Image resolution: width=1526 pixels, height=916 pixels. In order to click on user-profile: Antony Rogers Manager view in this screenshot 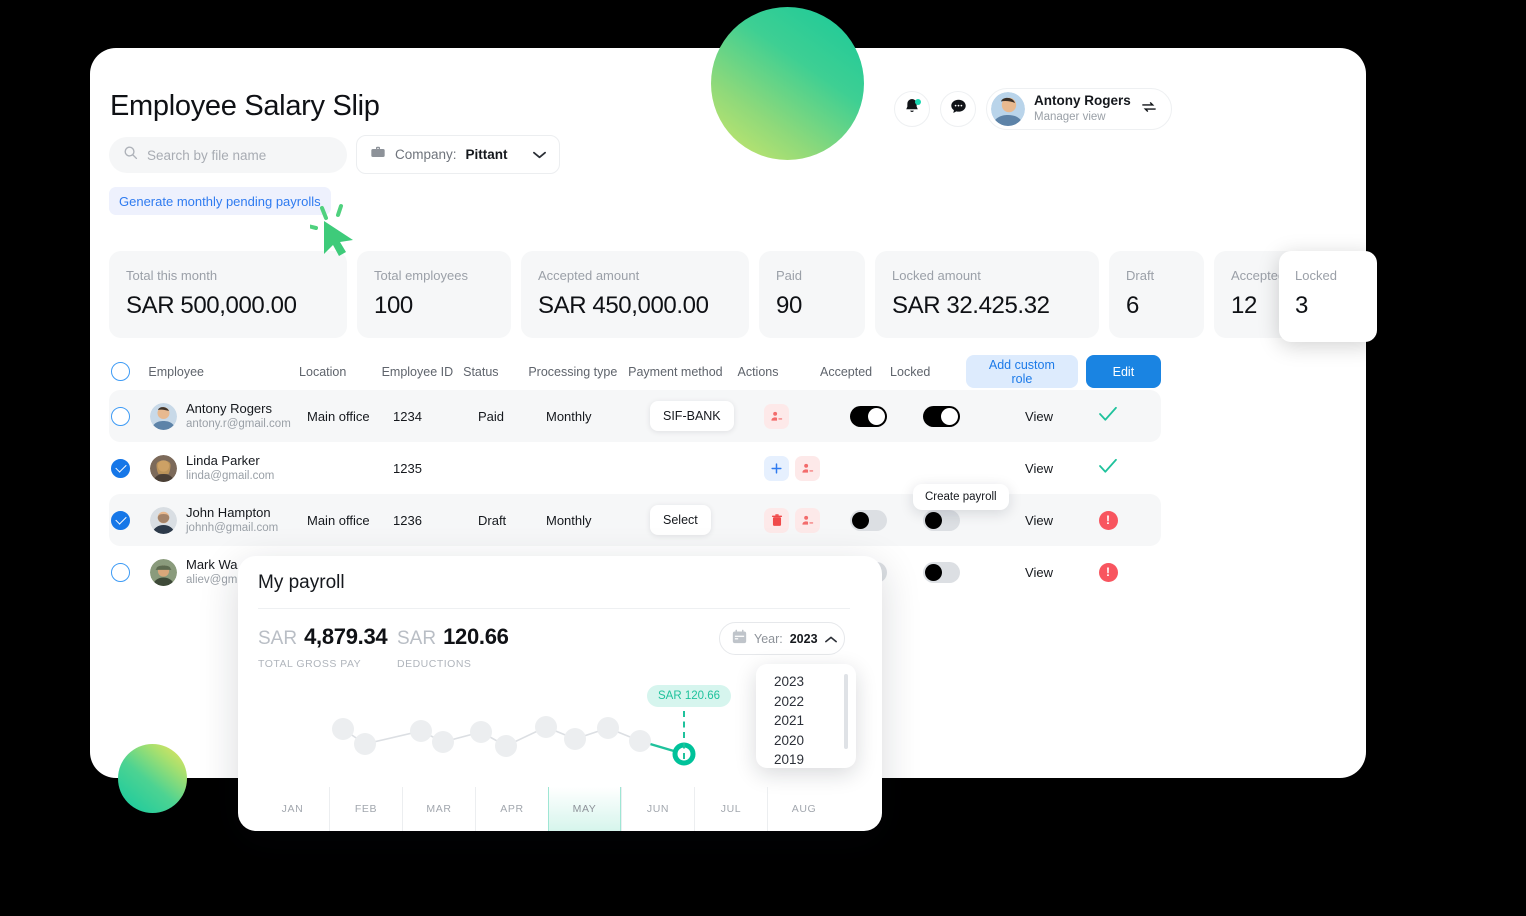, I will do `click(1079, 109)`.